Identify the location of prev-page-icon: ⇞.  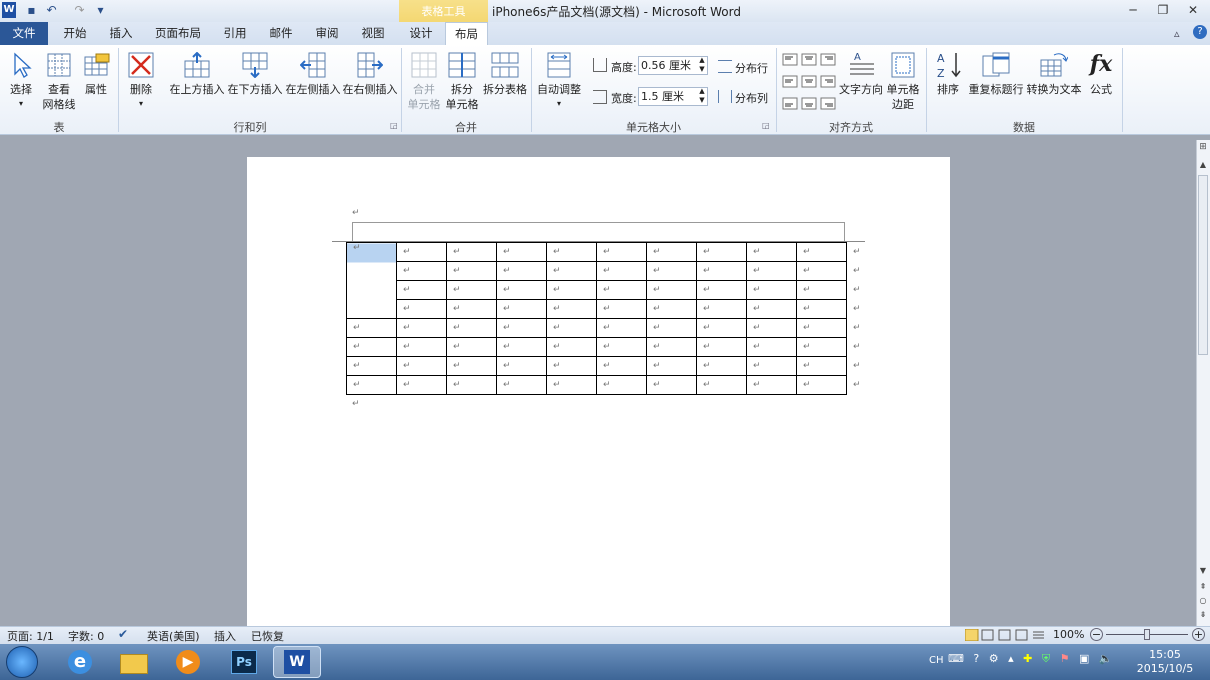
(1203, 588).